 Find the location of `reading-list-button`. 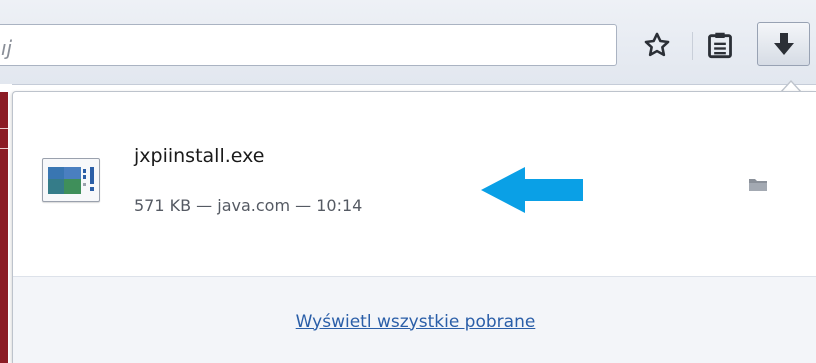

reading-list-button is located at coordinates (720, 45).